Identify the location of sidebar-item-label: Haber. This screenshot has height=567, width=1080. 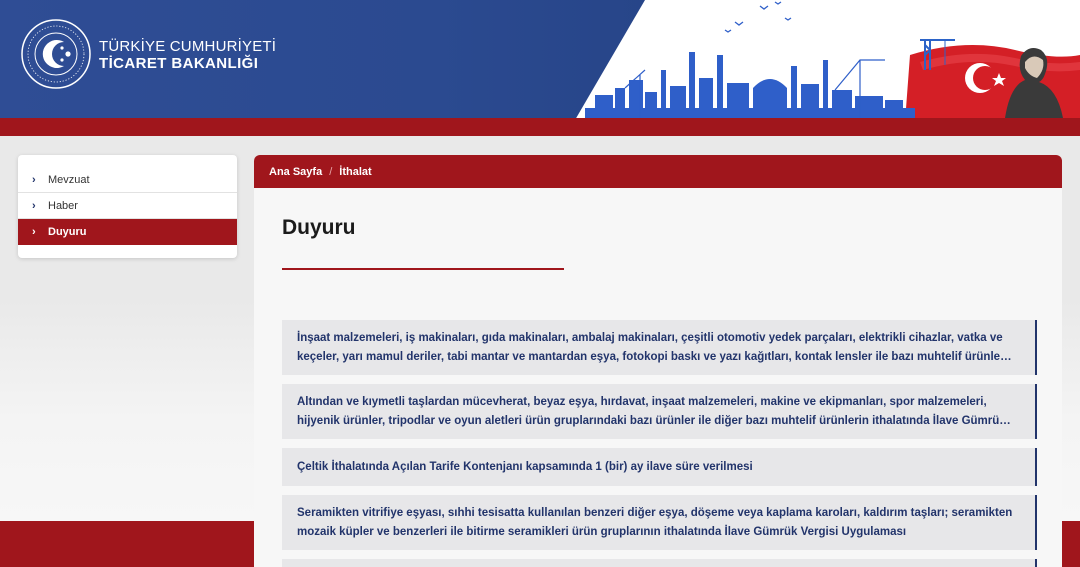
(63, 205).